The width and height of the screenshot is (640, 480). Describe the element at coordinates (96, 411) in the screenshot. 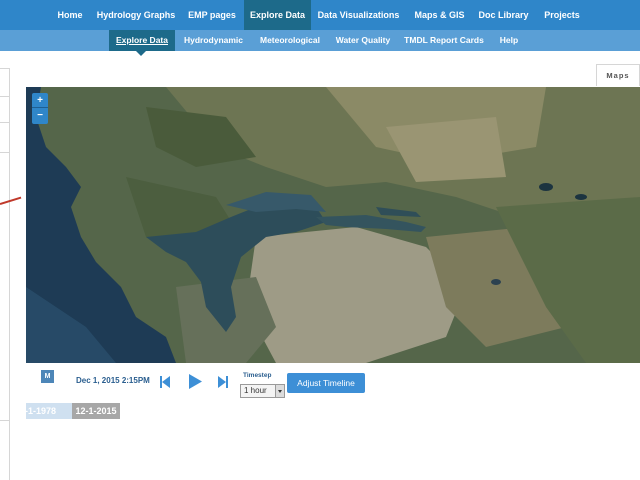

I see `timeline-end: 12-1-2015` at that location.